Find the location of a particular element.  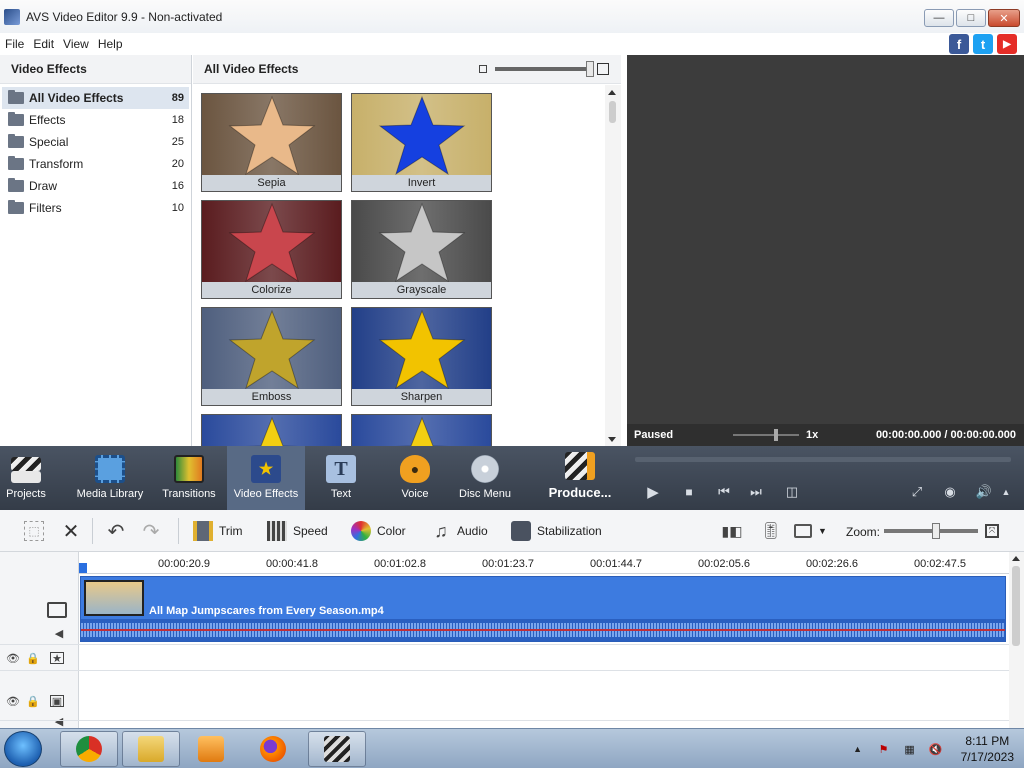

select-tool-button: ⬚ is located at coordinates (37, 531).